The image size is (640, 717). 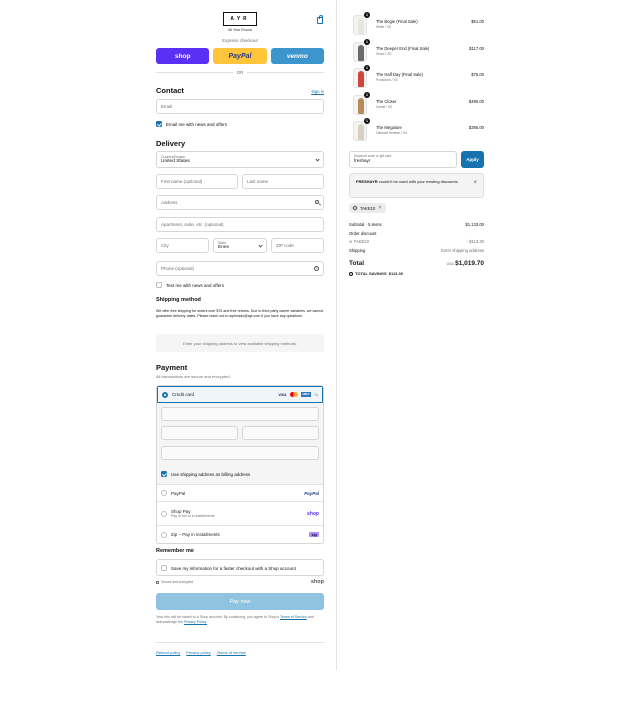 I want to click on chevron-down-icon, so click(x=260, y=245).